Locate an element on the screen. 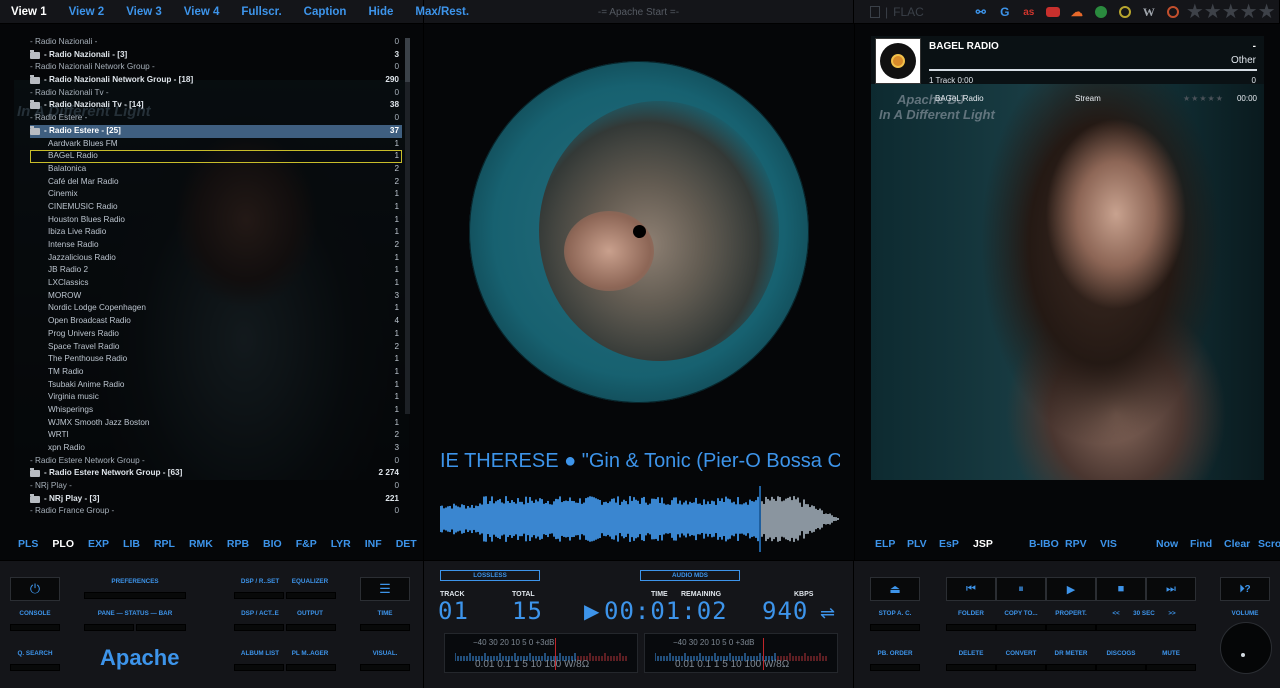 This screenshot has height=688, width=1280. time-display: 00:01:02 is located at coordinates (666, 611).